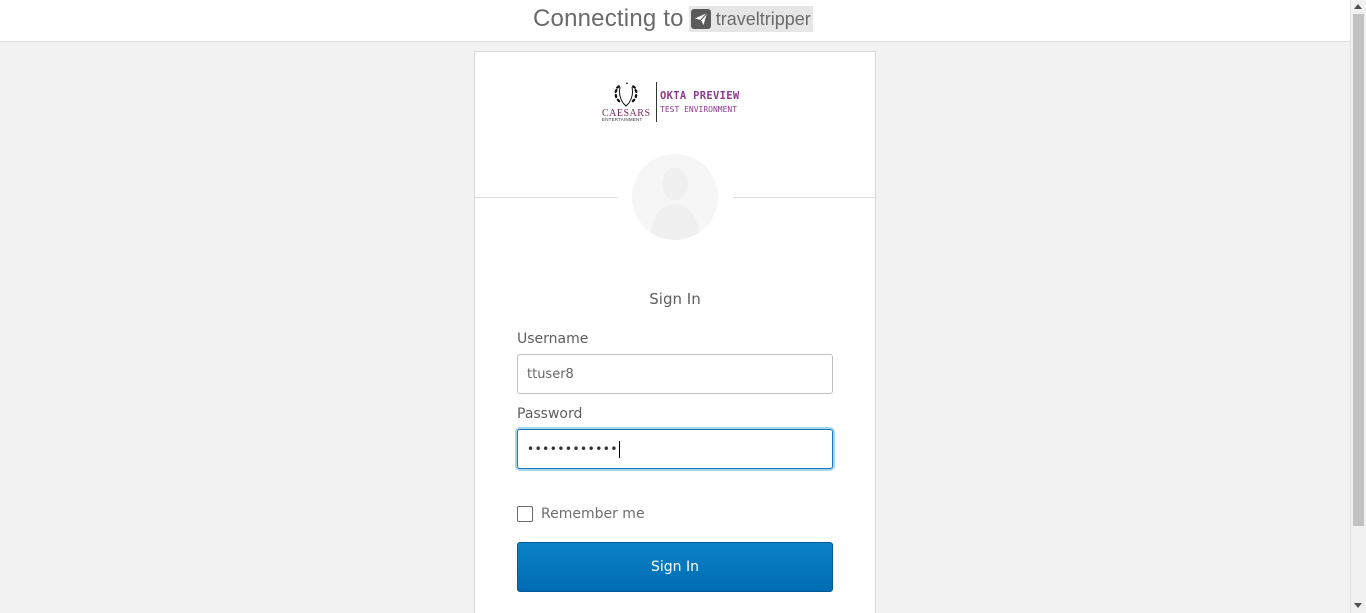 The image size is (1366, 613). I want to click on environment-title: OKTA PREVIEW, so click(700, 96).